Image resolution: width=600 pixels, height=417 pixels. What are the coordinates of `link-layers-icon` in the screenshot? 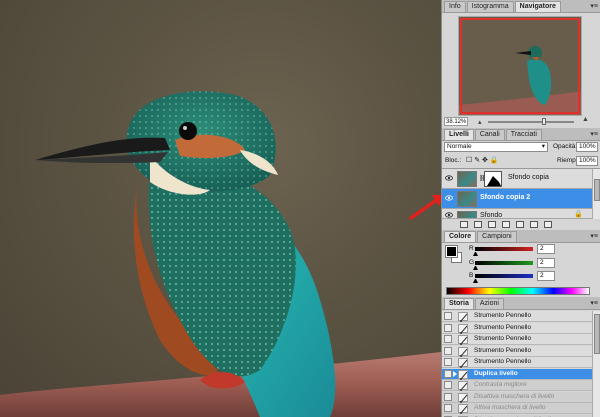 It's located at (464, 224).